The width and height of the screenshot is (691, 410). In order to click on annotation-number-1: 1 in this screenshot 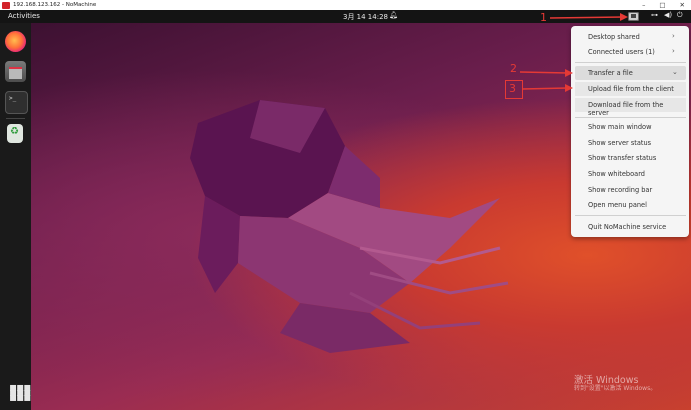, I will do `click(543, 17)`.